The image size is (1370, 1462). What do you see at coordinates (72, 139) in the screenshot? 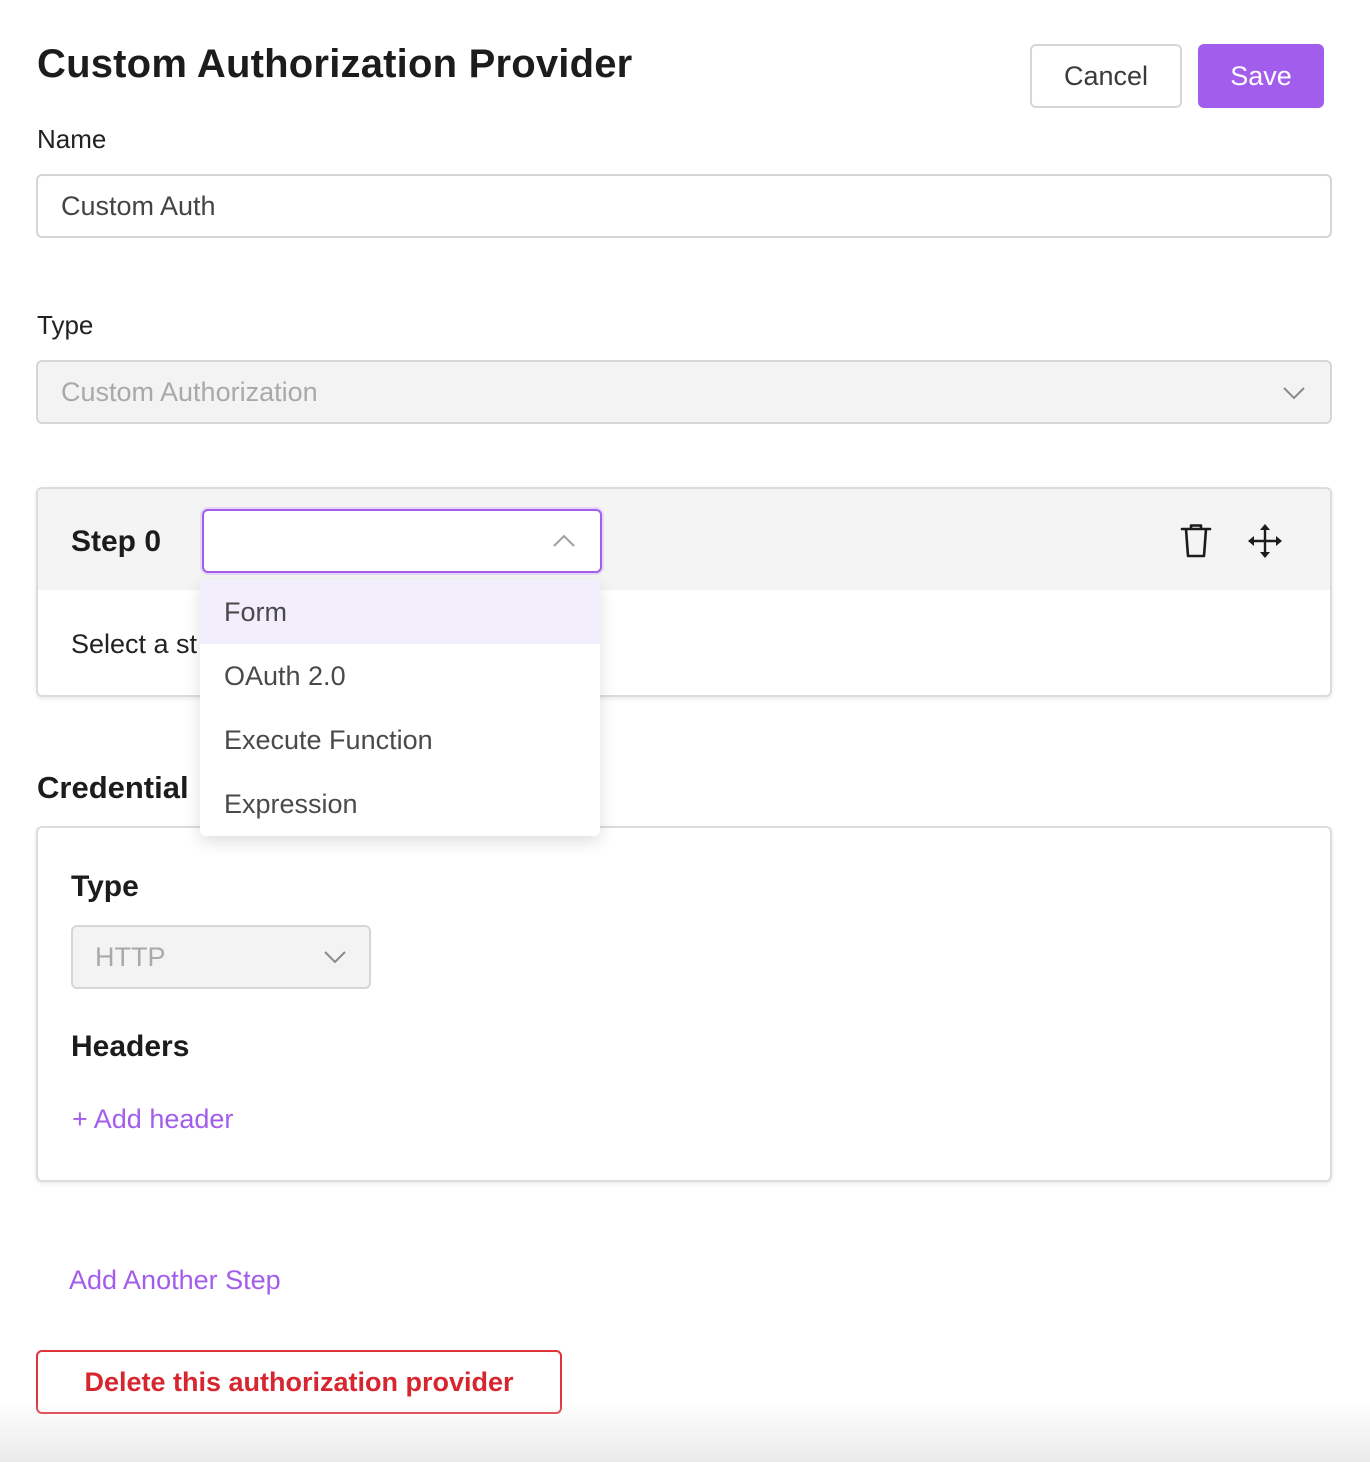
I see `name-label: Name` at bounding box center [72, 139].